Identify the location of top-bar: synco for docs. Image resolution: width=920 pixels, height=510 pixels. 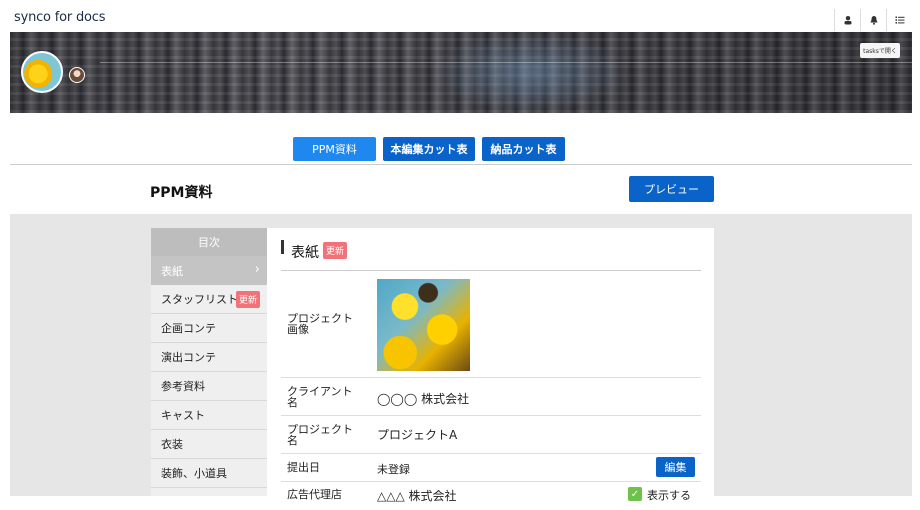
(460, 16).